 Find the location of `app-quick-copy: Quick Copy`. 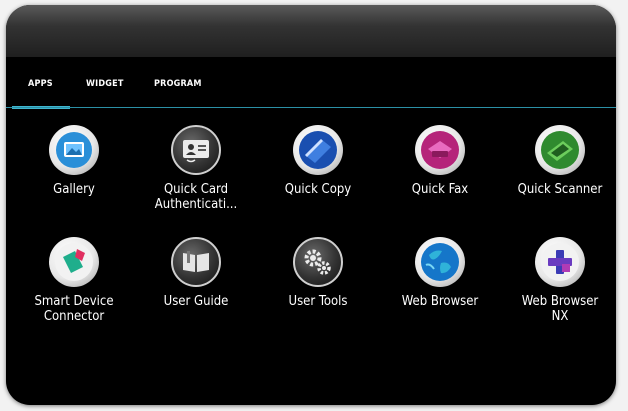

app-quick-copy: Quick Copy is located at coordinates (318, 175).